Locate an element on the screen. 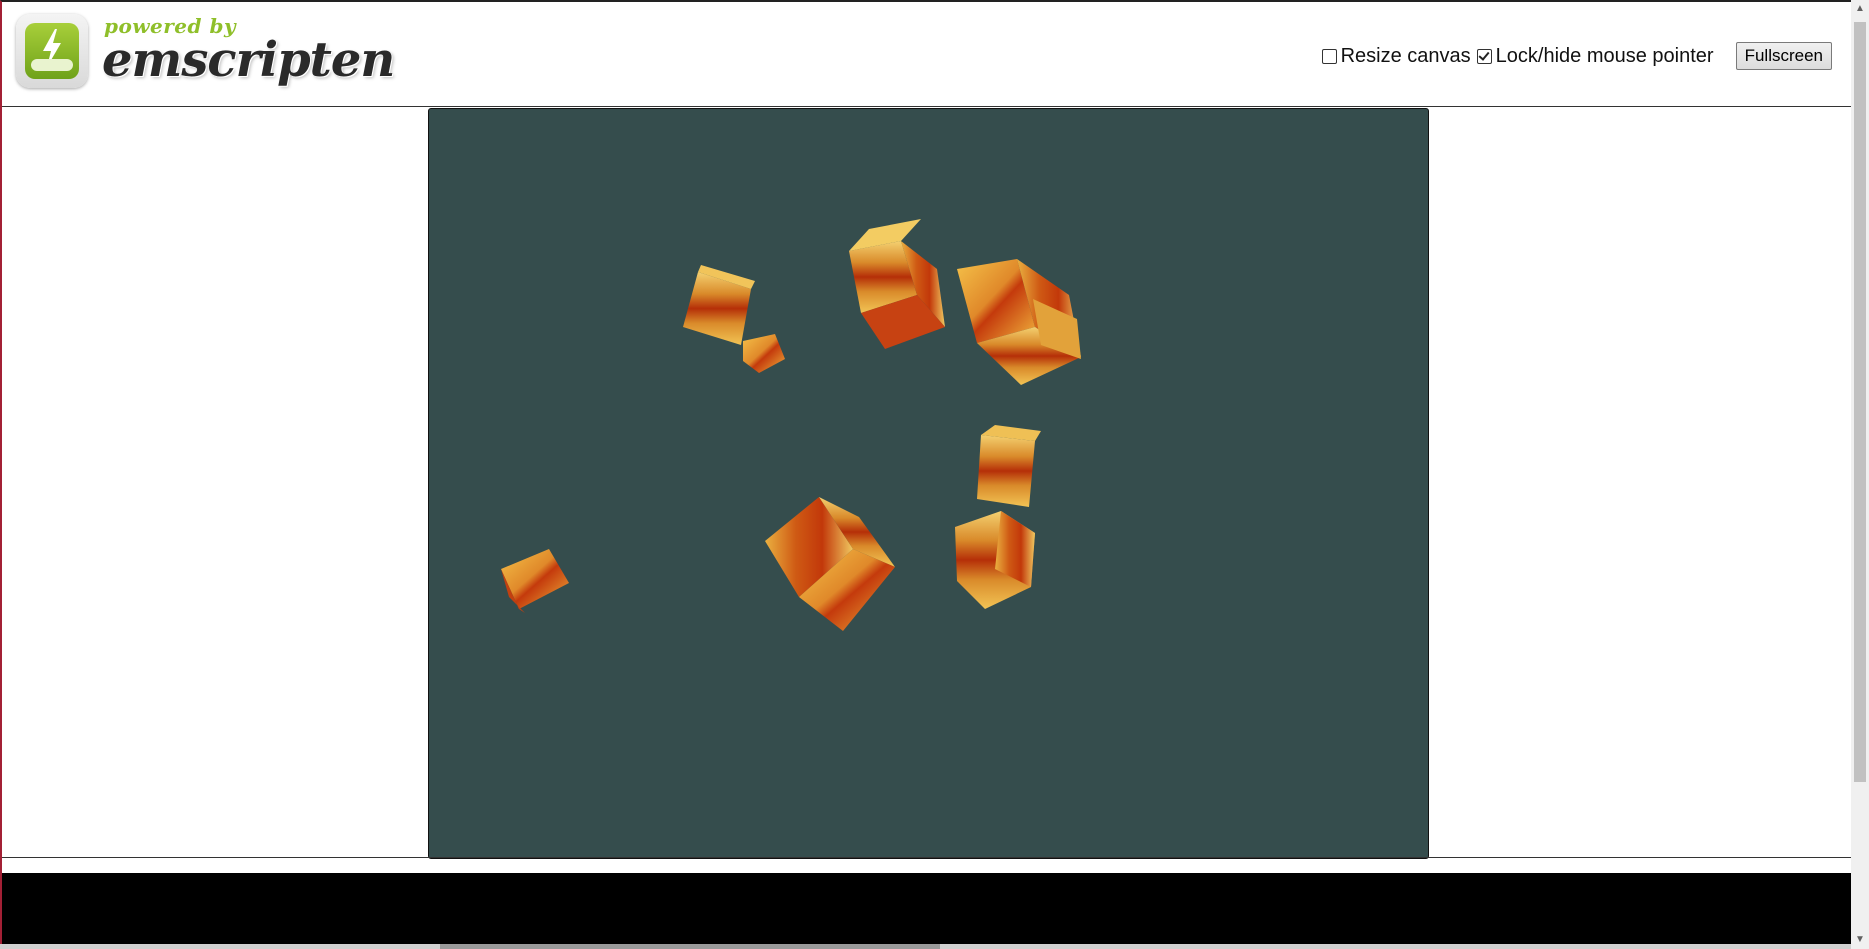  bottom-divider is located at coordinates (927, 857).